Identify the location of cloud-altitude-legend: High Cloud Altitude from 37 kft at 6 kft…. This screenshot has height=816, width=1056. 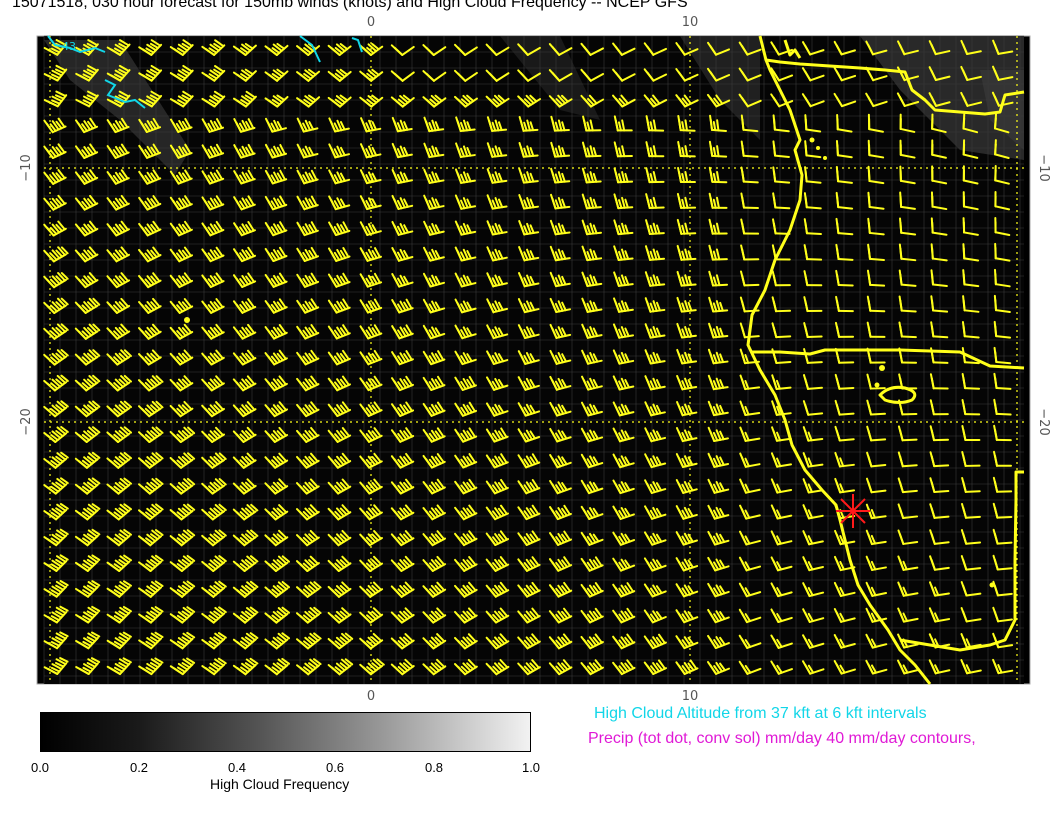
(760, 713).